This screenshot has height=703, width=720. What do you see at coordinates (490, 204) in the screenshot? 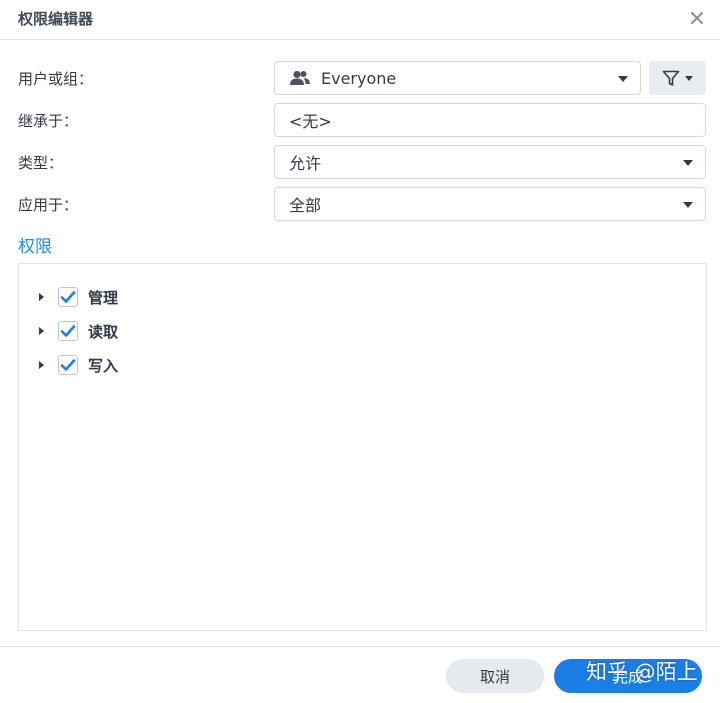
I see `apply-to-select: 全部` at bounding box center [490, 204].